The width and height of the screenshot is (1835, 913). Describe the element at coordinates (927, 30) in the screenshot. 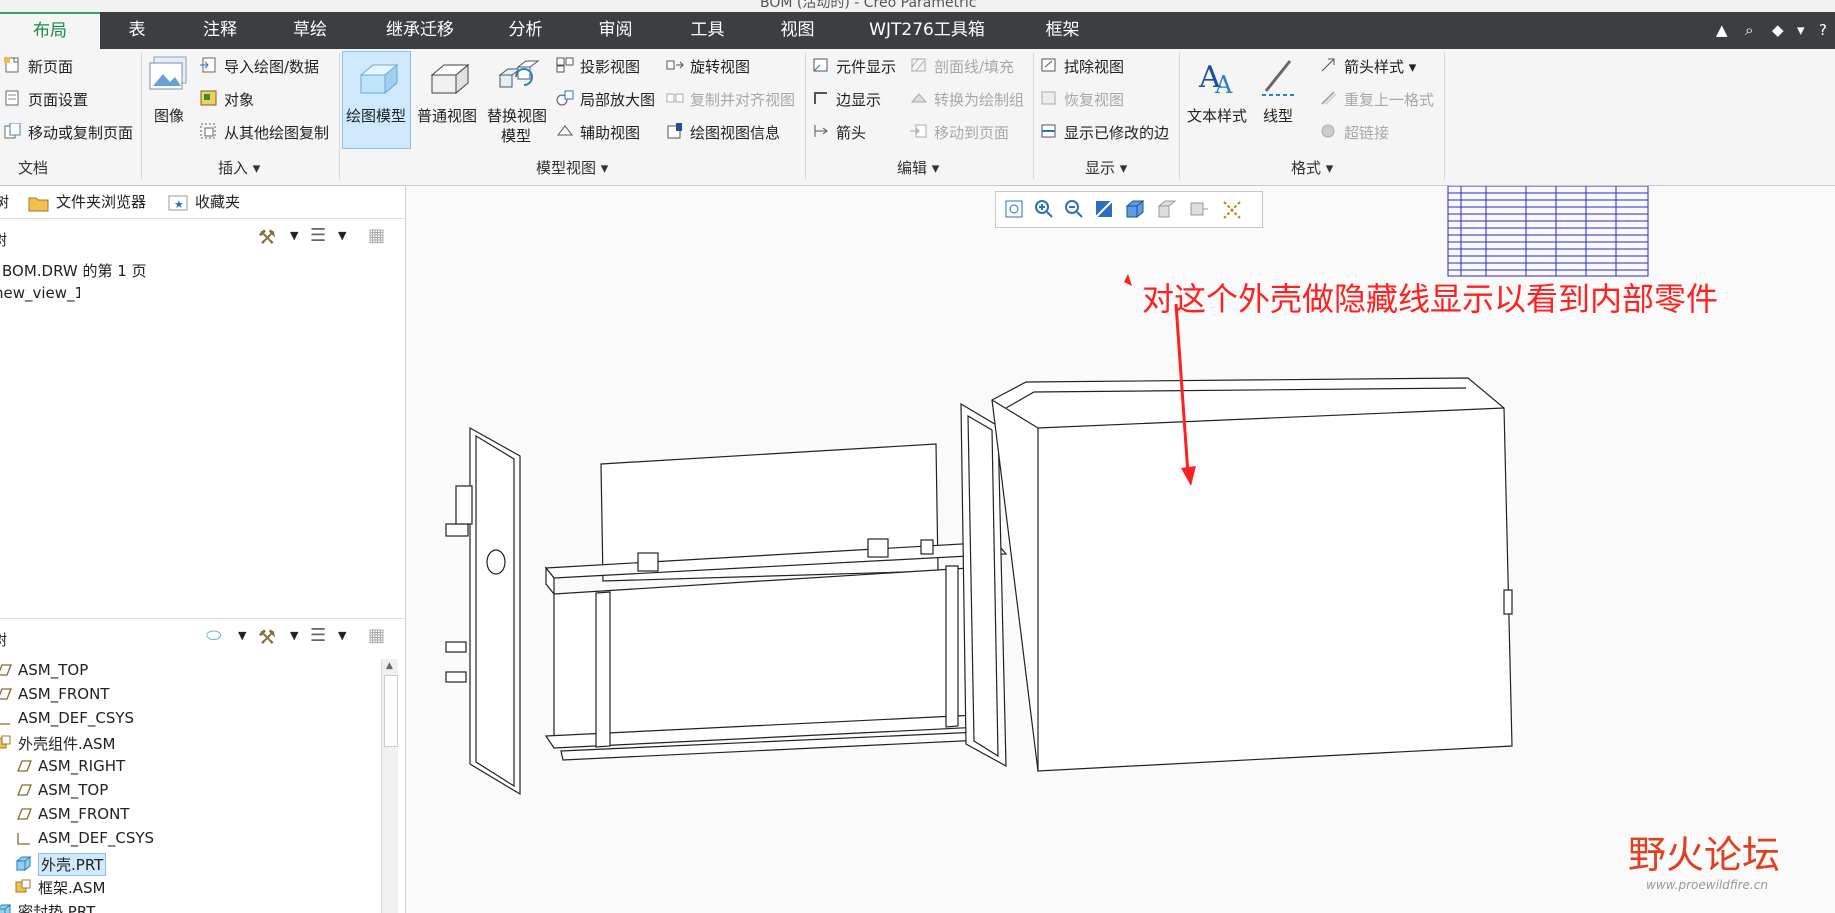

I see `tab-toolbox: WJT276工具箱` at that location.